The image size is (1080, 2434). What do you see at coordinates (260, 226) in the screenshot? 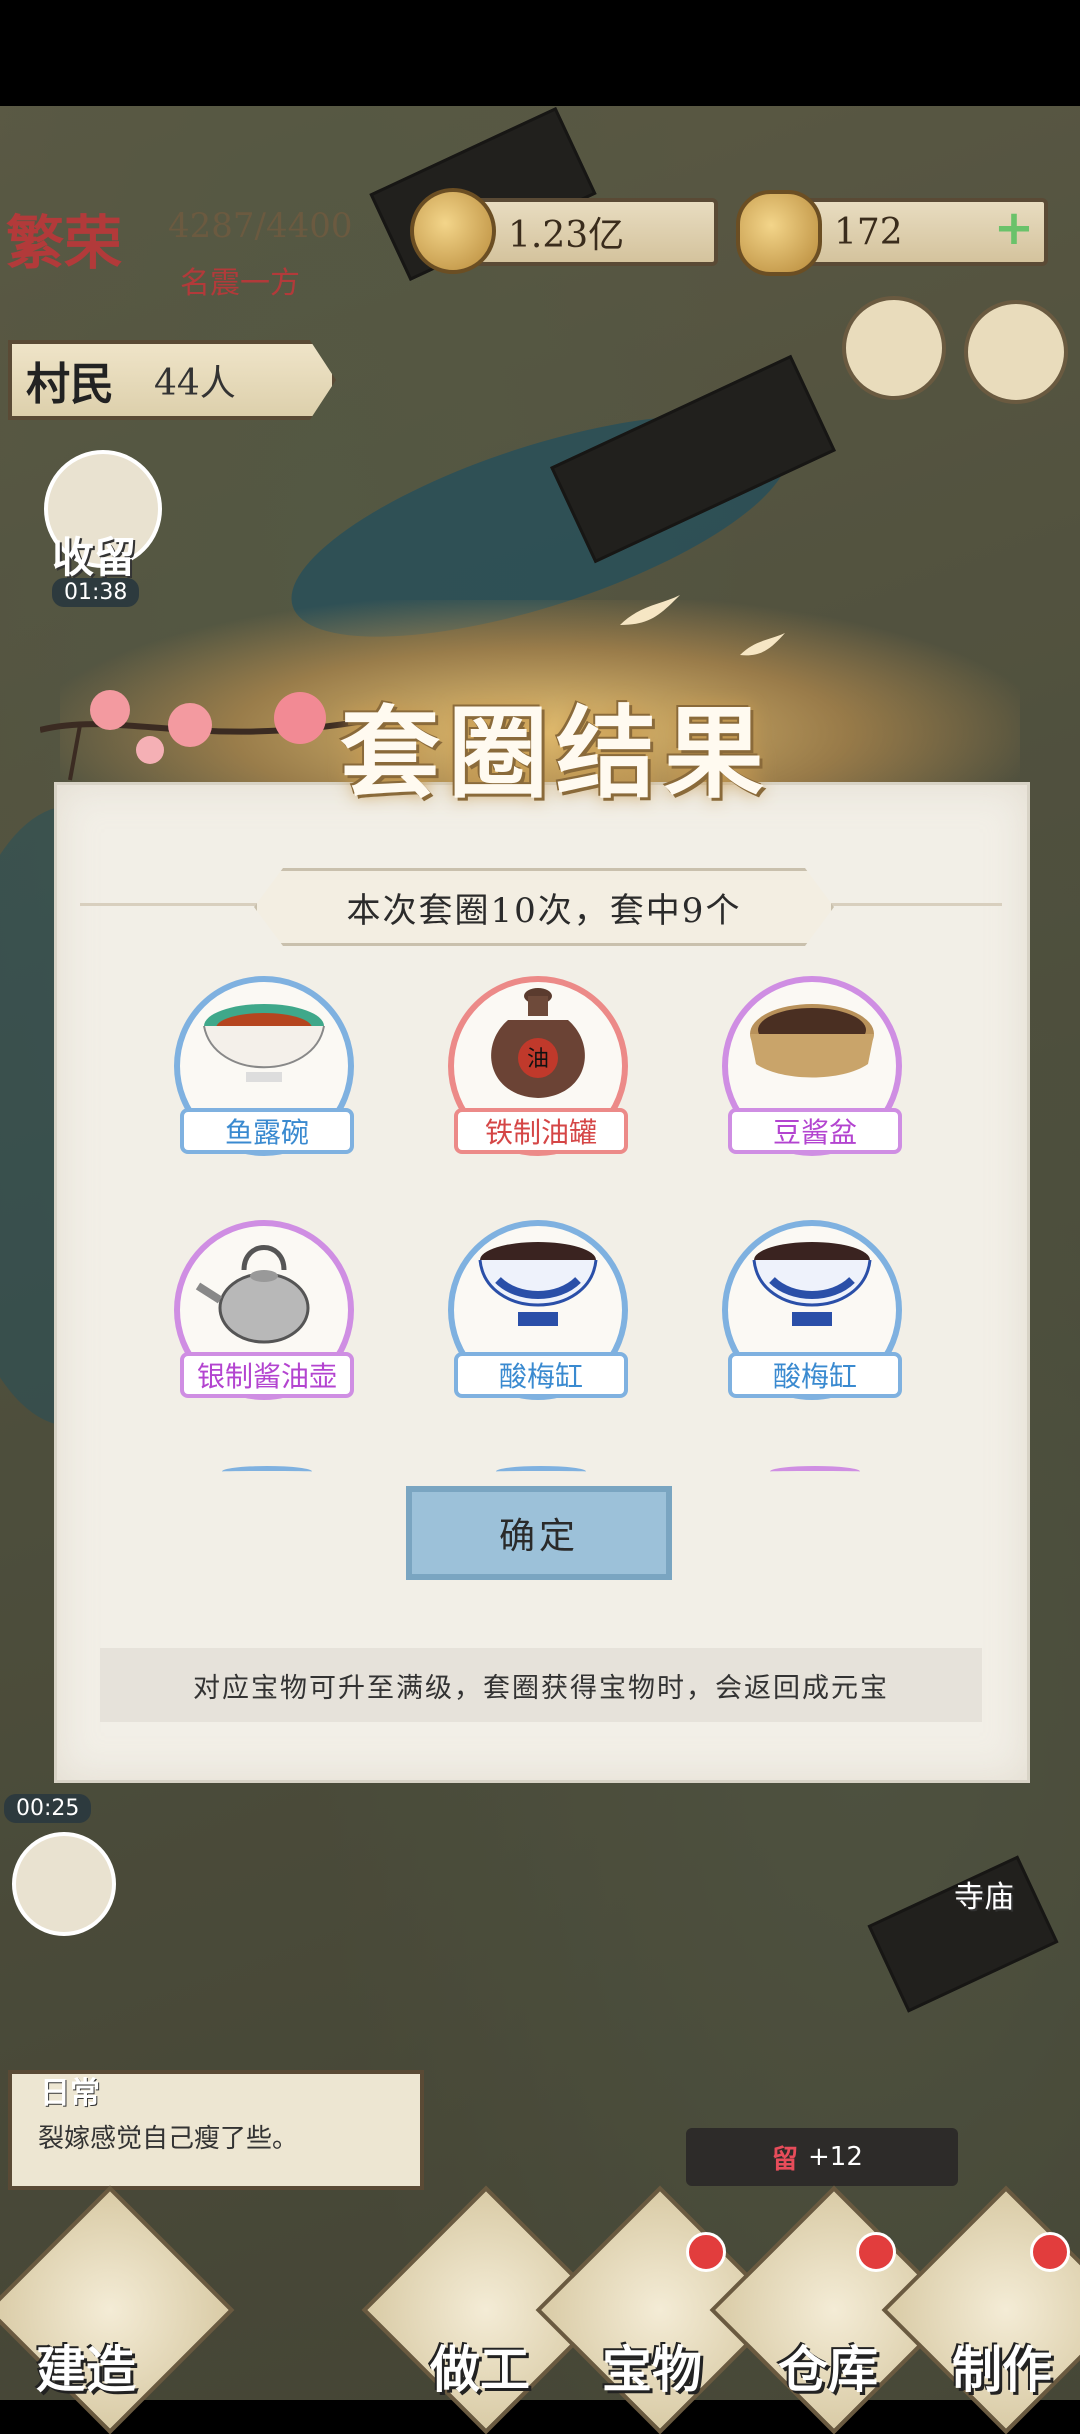
I see `prosperity-value: 4287/4400` at bounding box center [260, 226].